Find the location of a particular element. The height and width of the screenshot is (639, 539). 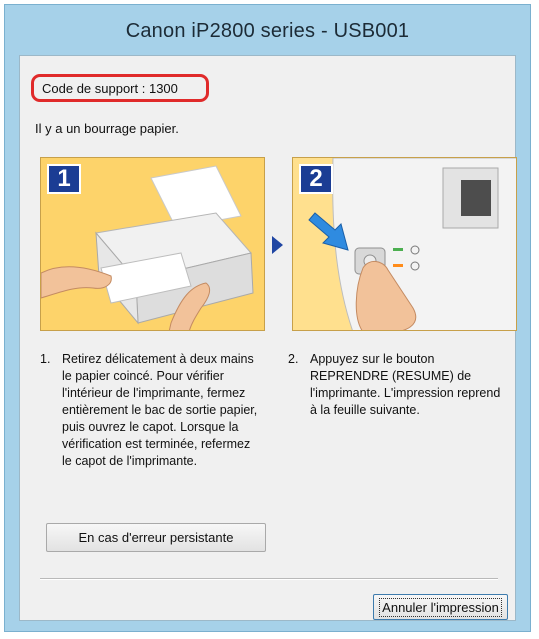

cancel-printing-label: Annuler l'impression is located at coordinates (440, 607).